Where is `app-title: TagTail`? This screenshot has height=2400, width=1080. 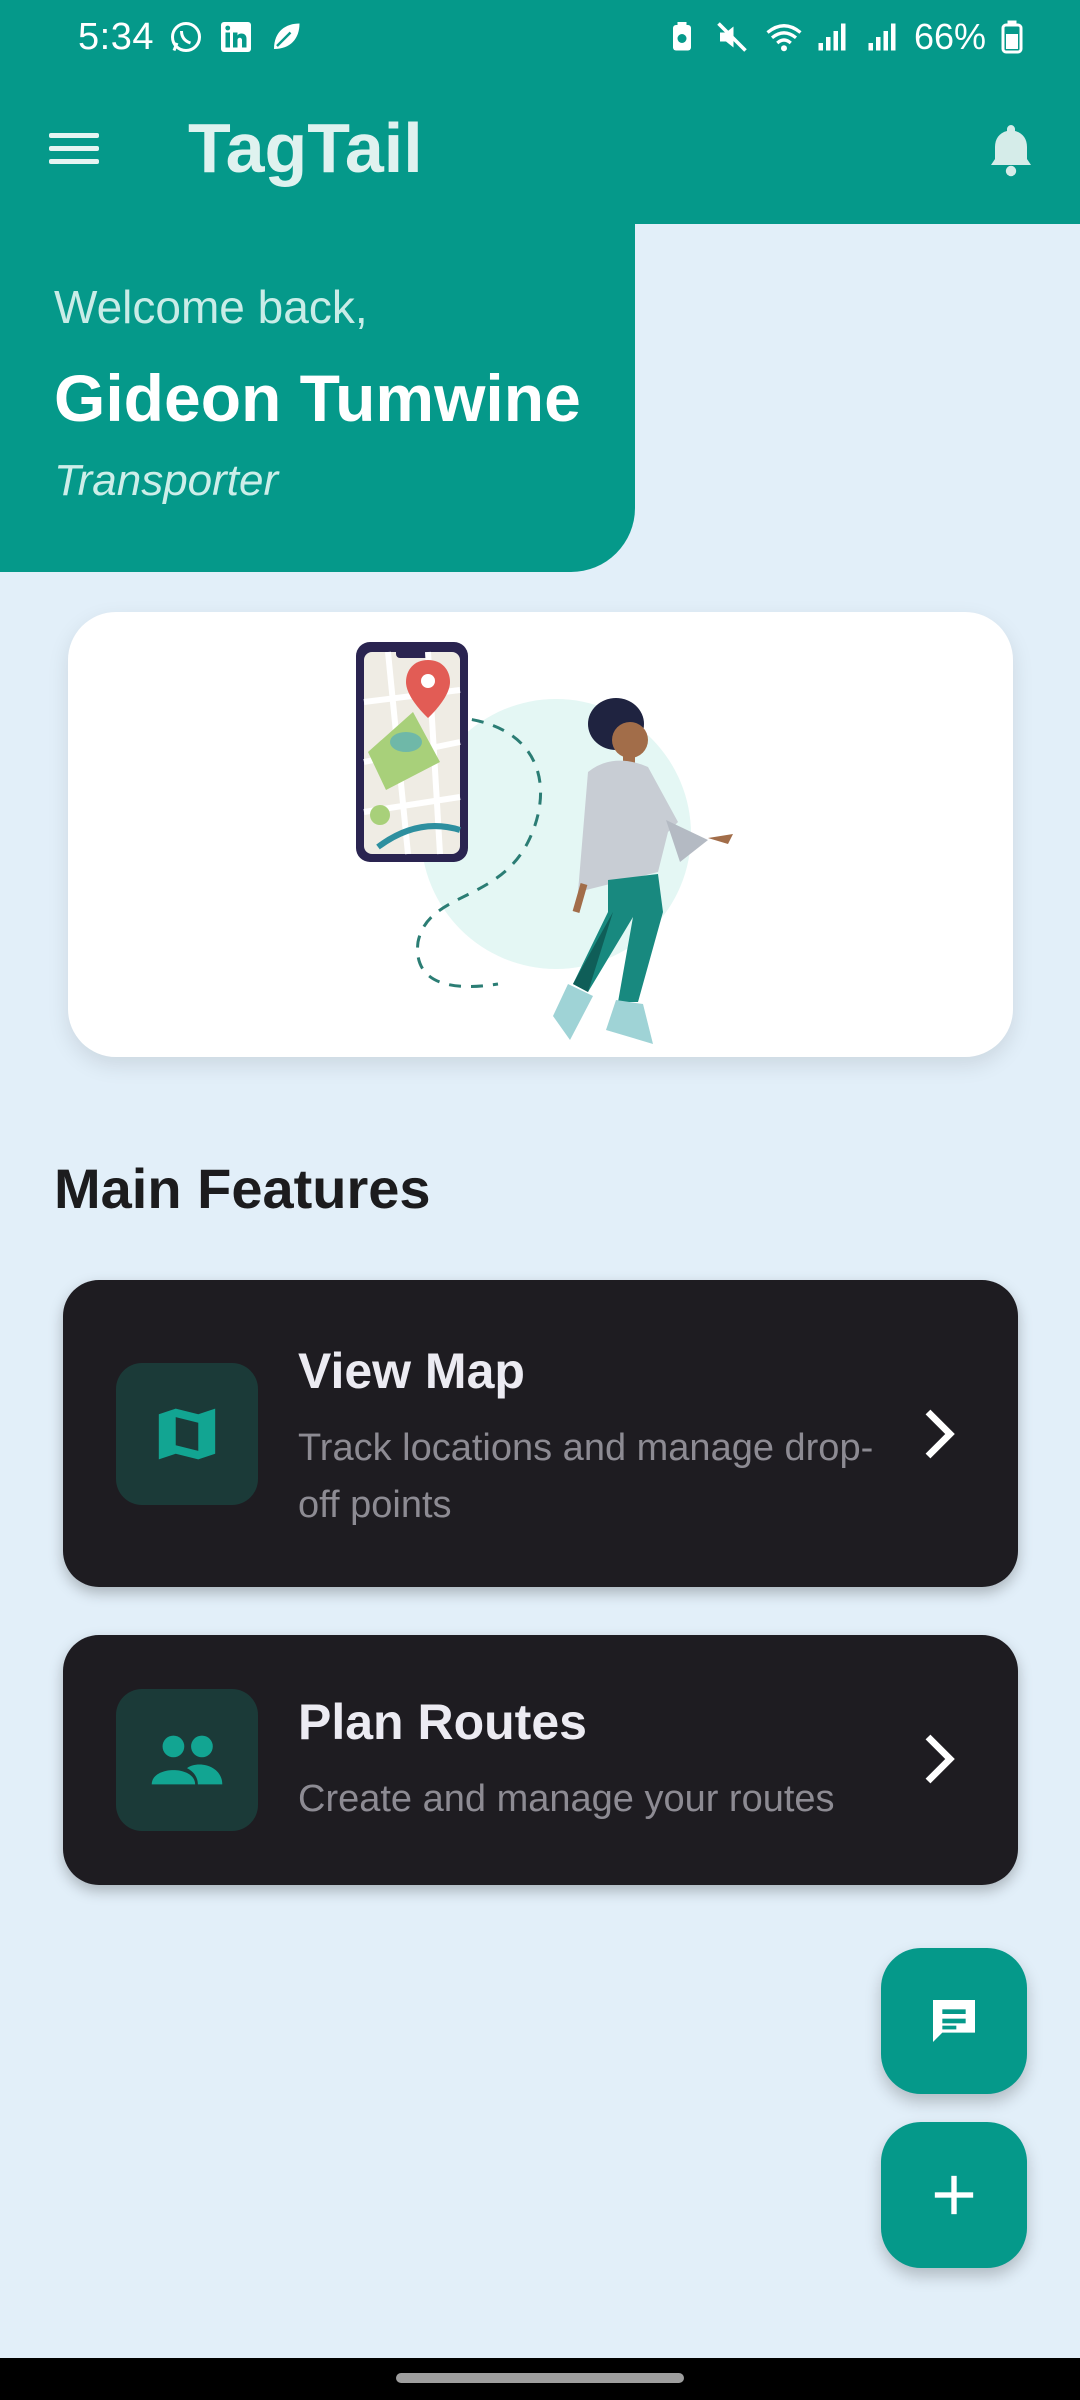 app-title: TagTail is located at coordinates (305, 148).